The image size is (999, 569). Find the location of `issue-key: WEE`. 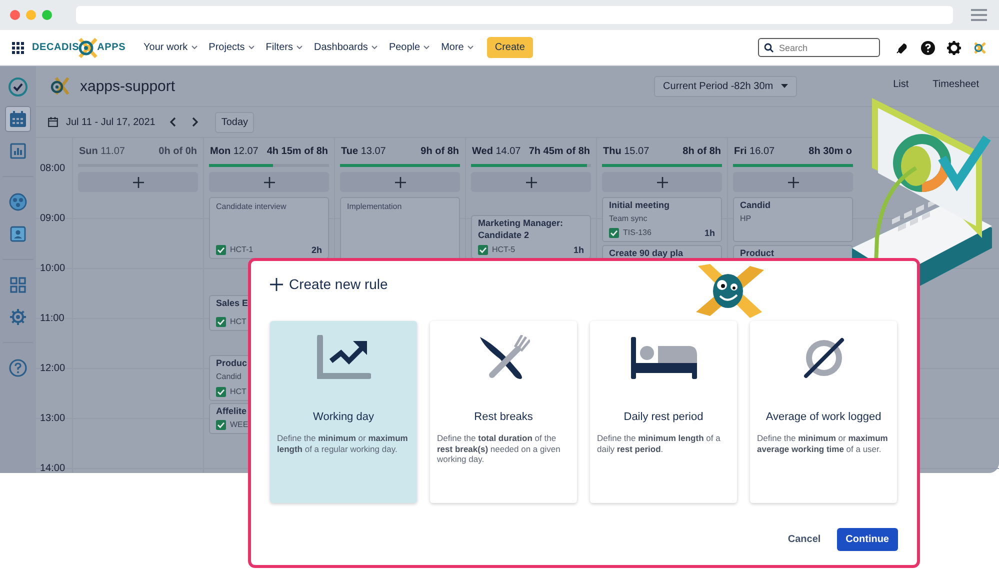

issue-key: WEE is located at coordinates (239, 425).